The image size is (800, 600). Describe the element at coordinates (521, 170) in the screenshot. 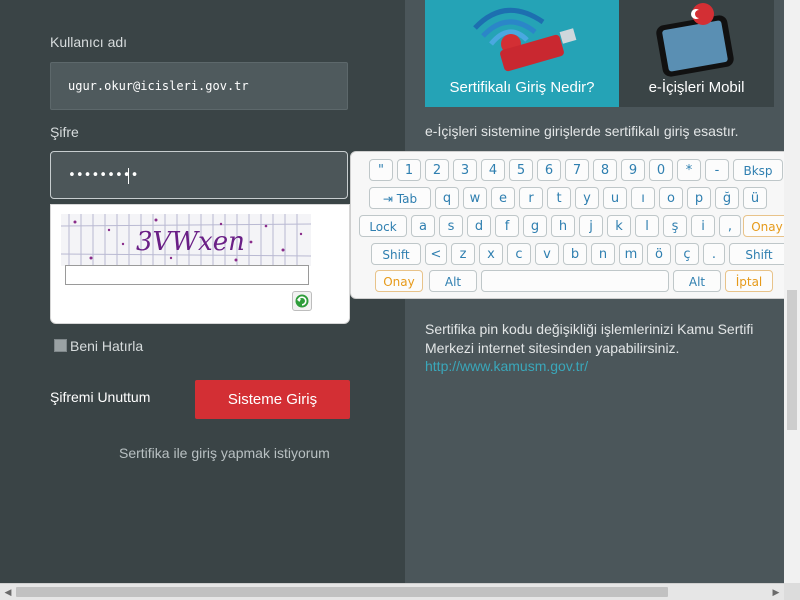

I see `key-5: 5` at that location.